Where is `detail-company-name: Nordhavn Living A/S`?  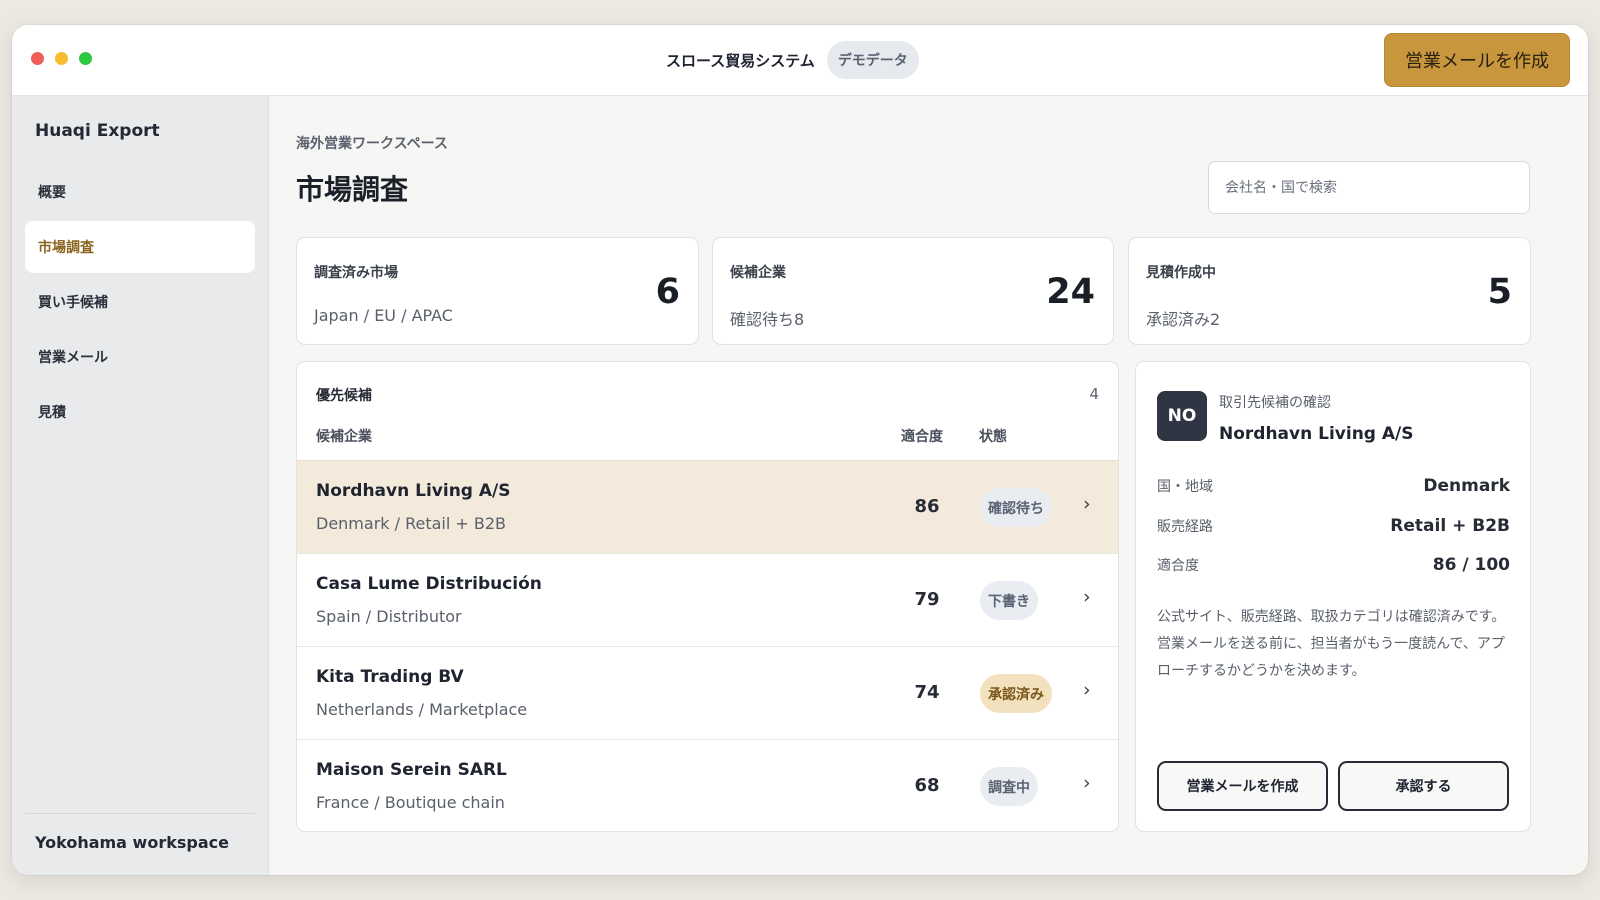
detail-company-name: Nordhavn Living A/S is located at coordinates (1316, 434).